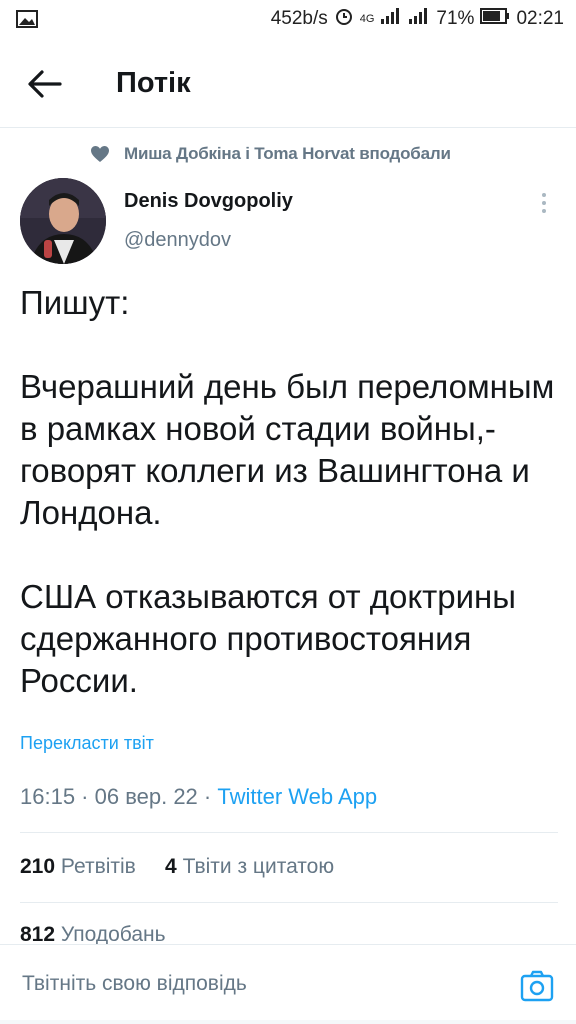 The height and width of the screenshot is (1024, 576). I want to click on social-context-text: Миша Добкіна і Toma Horvat вподобали, so click(287, 153).